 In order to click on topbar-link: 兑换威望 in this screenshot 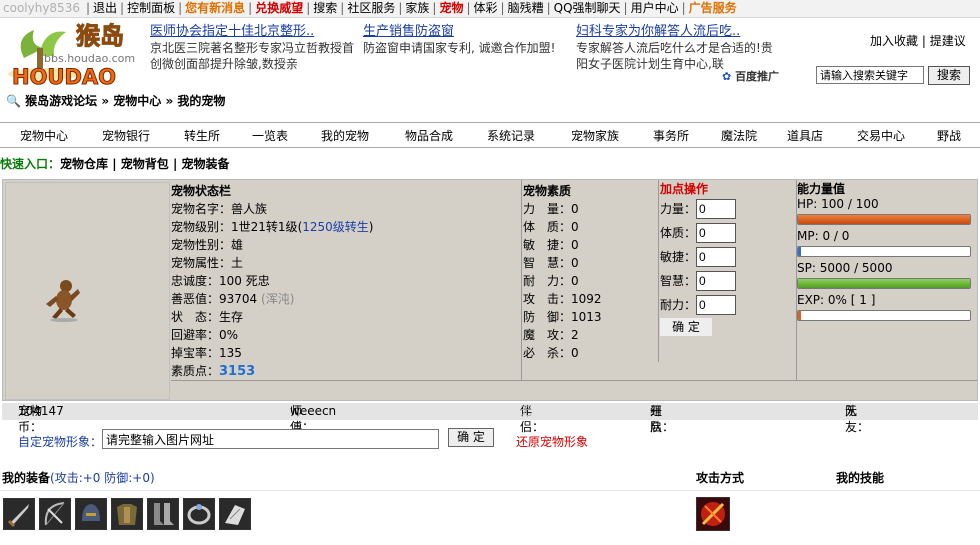, I will do `click(279, 8)`.